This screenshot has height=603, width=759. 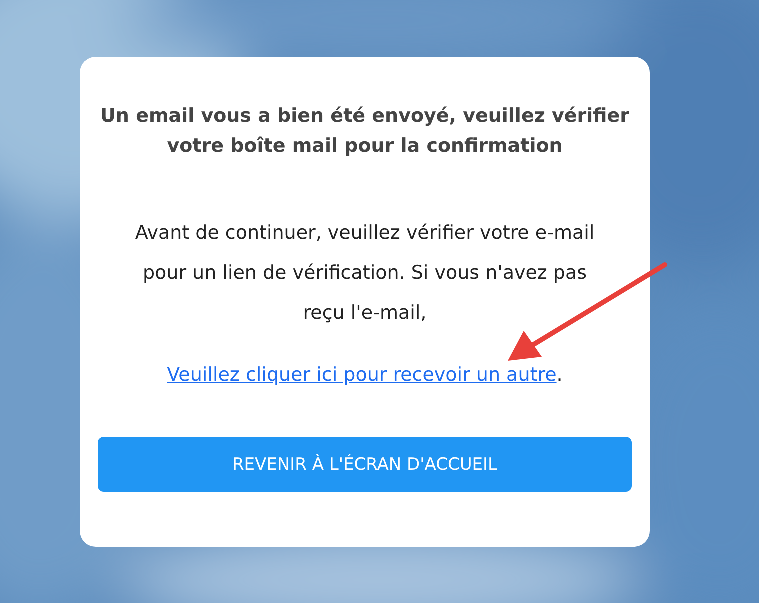 I want to click on resend-link: Veuillez cliquer ici pour recevoir un autre, so click(x=362, y=375).